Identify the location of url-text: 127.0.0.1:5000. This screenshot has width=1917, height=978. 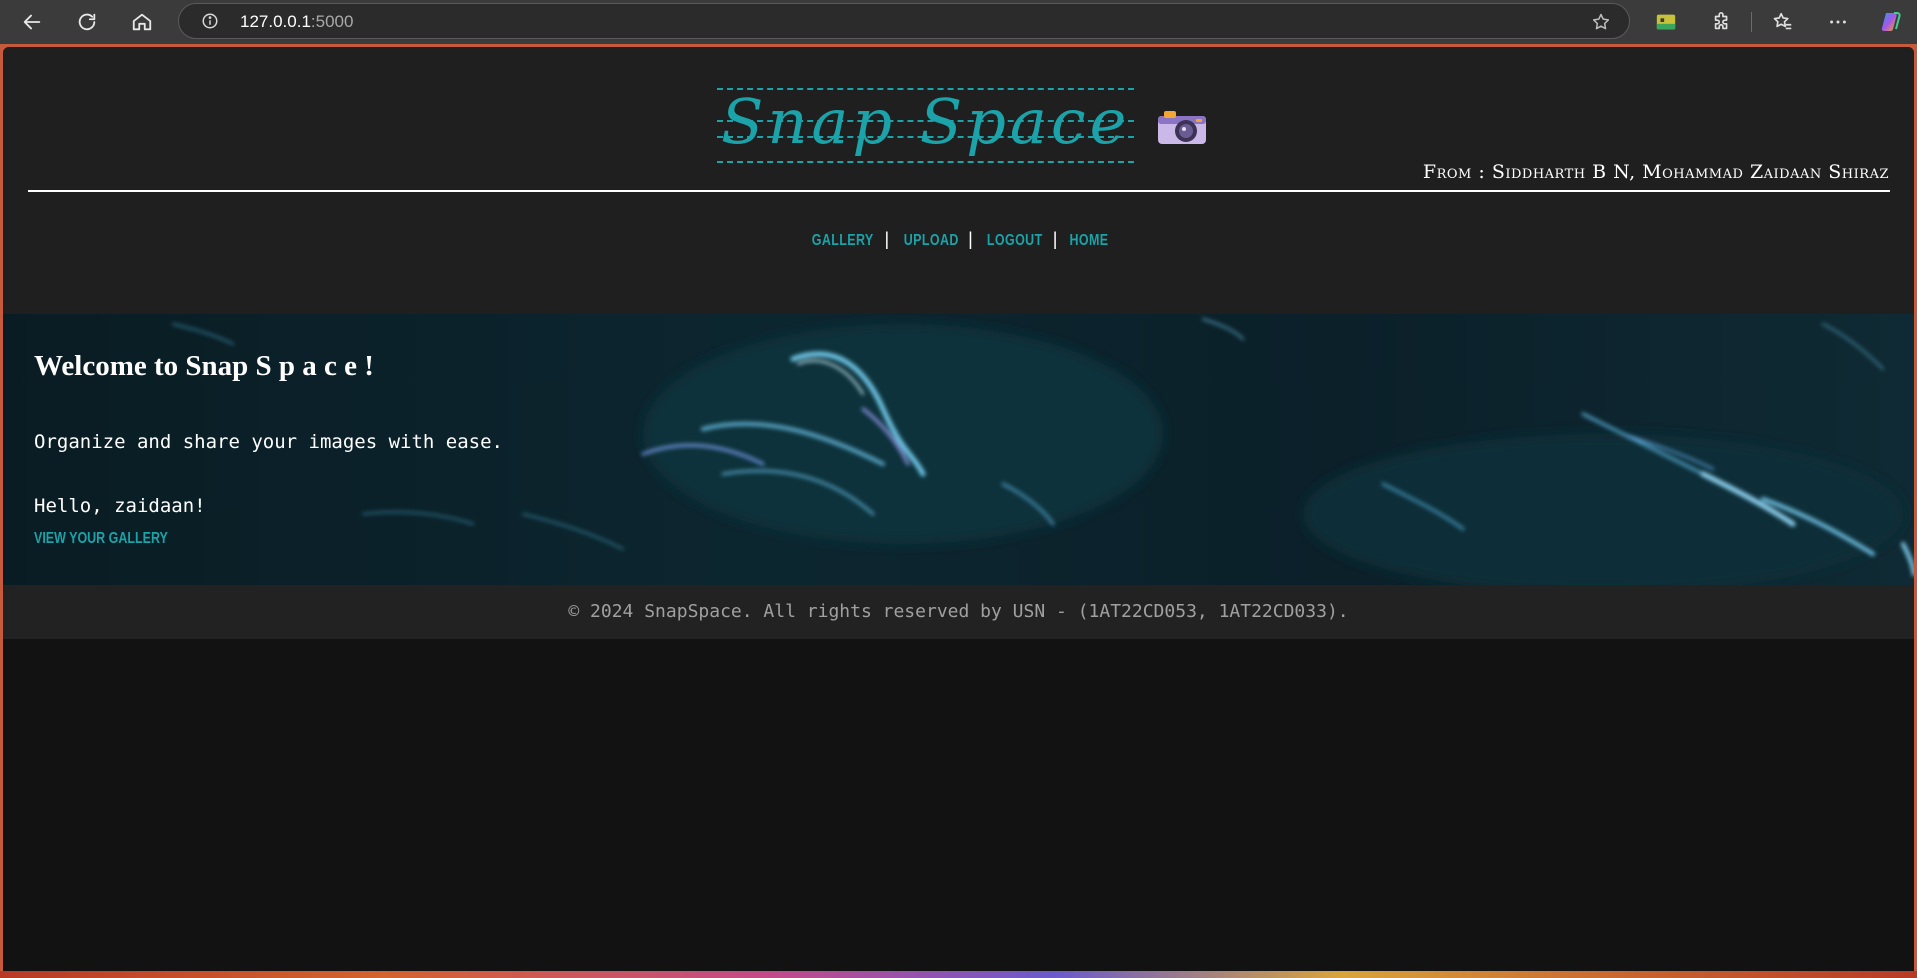
(296, 22).